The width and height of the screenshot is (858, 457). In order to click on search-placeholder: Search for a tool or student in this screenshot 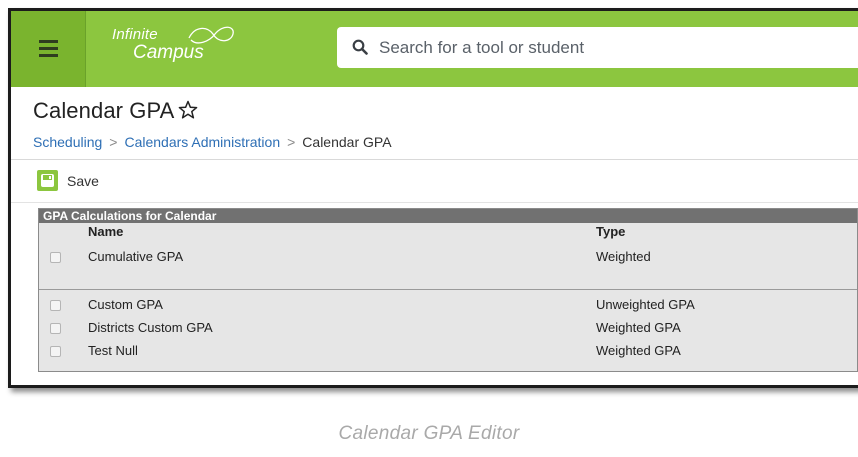, I will do `click(482, 47)`.